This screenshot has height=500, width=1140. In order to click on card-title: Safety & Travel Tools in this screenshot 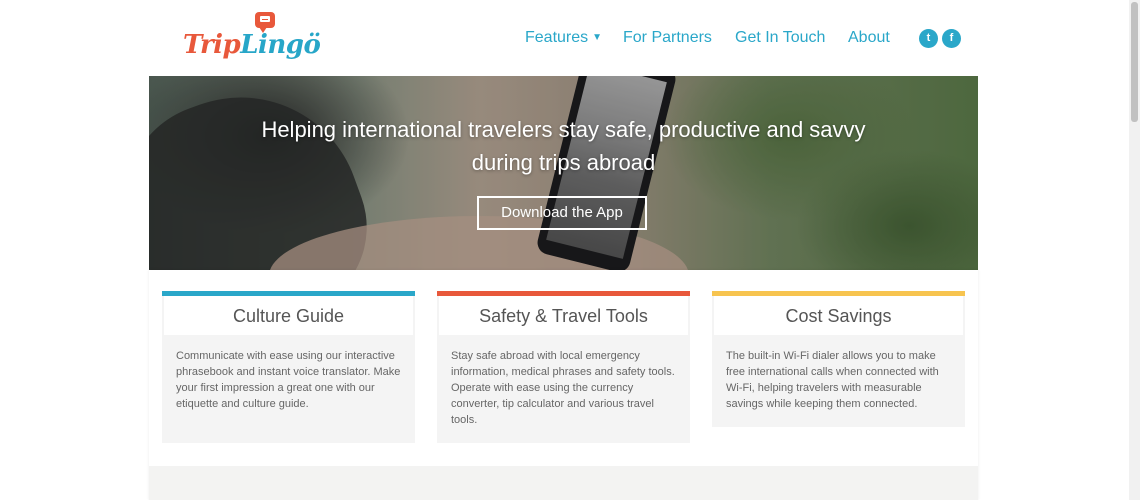, I will do `click(563, 315)`.